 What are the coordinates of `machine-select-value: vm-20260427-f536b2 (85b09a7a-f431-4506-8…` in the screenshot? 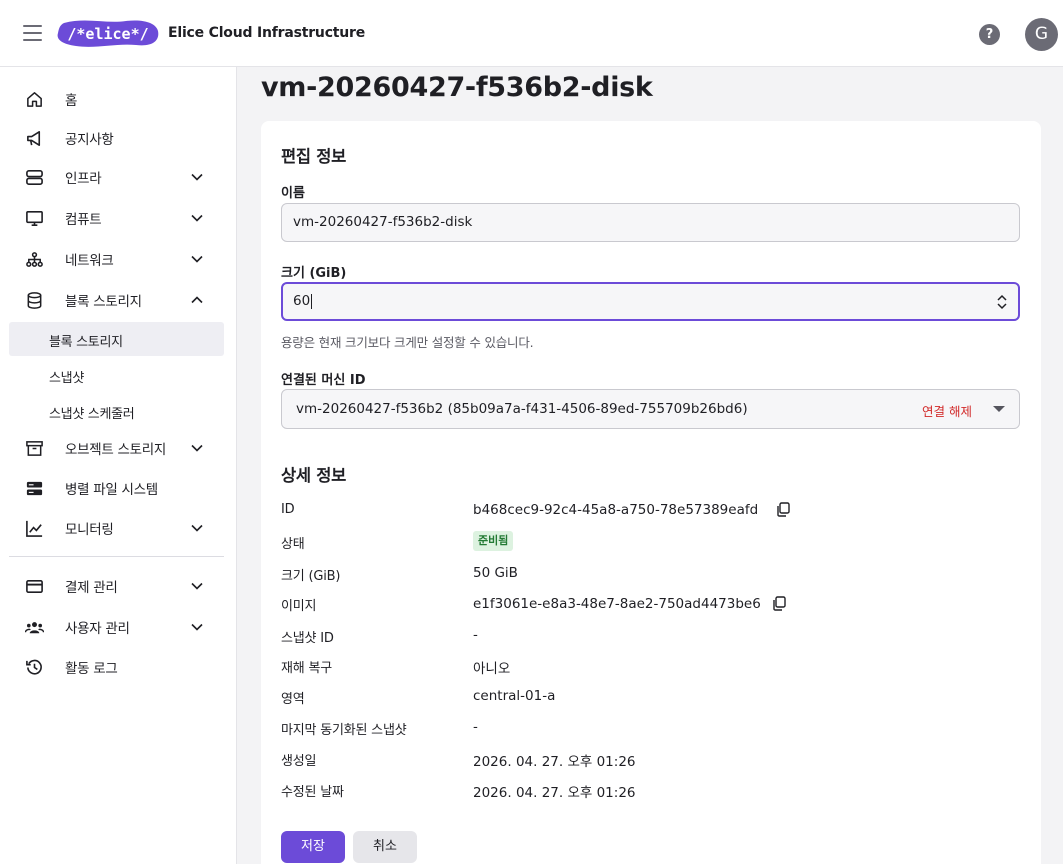 It's located at (522, 409).